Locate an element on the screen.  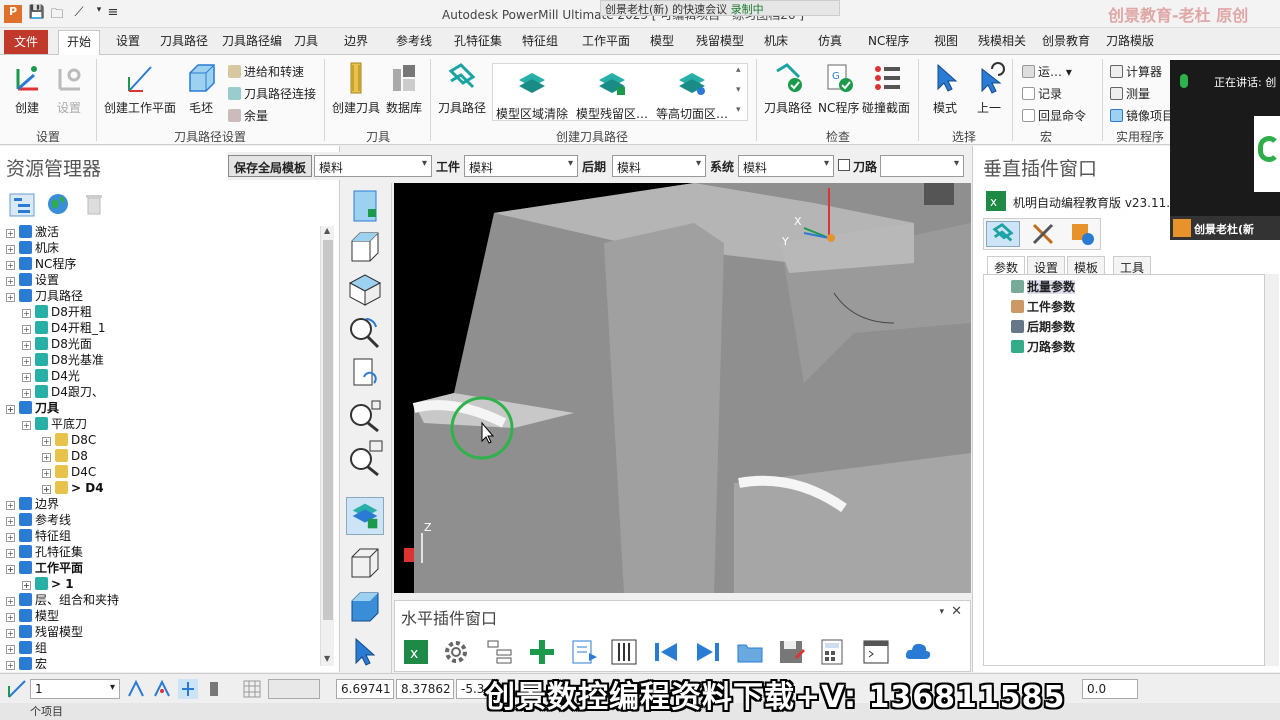
coord-y-field: 8.37862 is located at coordinates (425, 689).